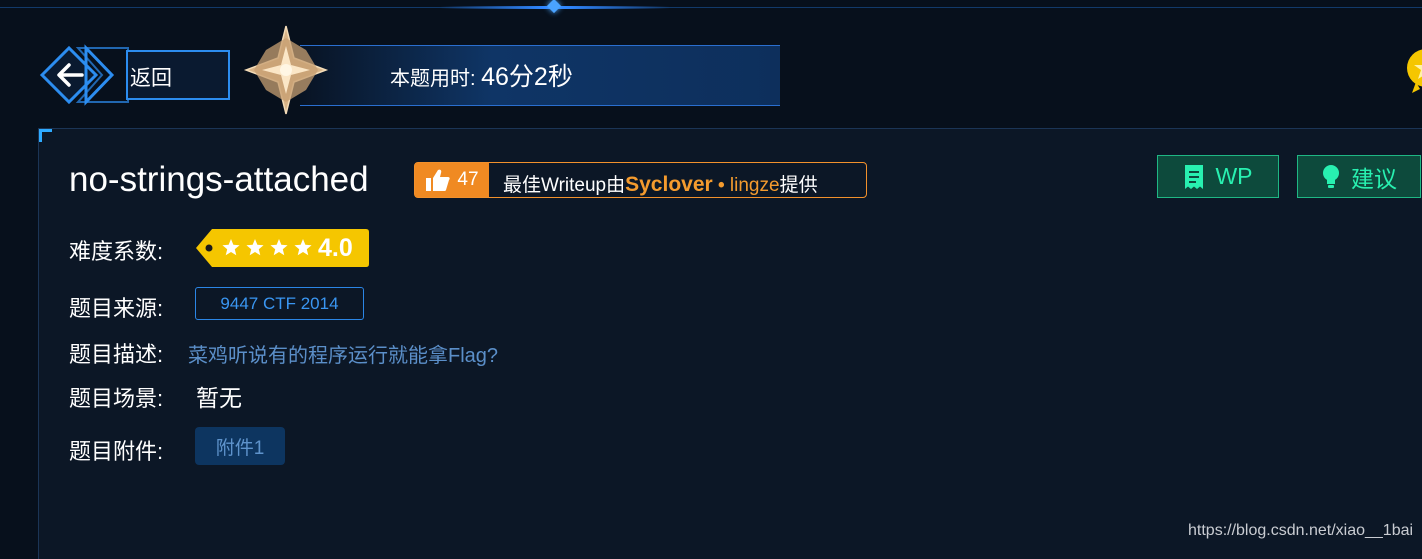  I want to click on writeup-prefix: 最佳Writeup由, so click(564, 185).